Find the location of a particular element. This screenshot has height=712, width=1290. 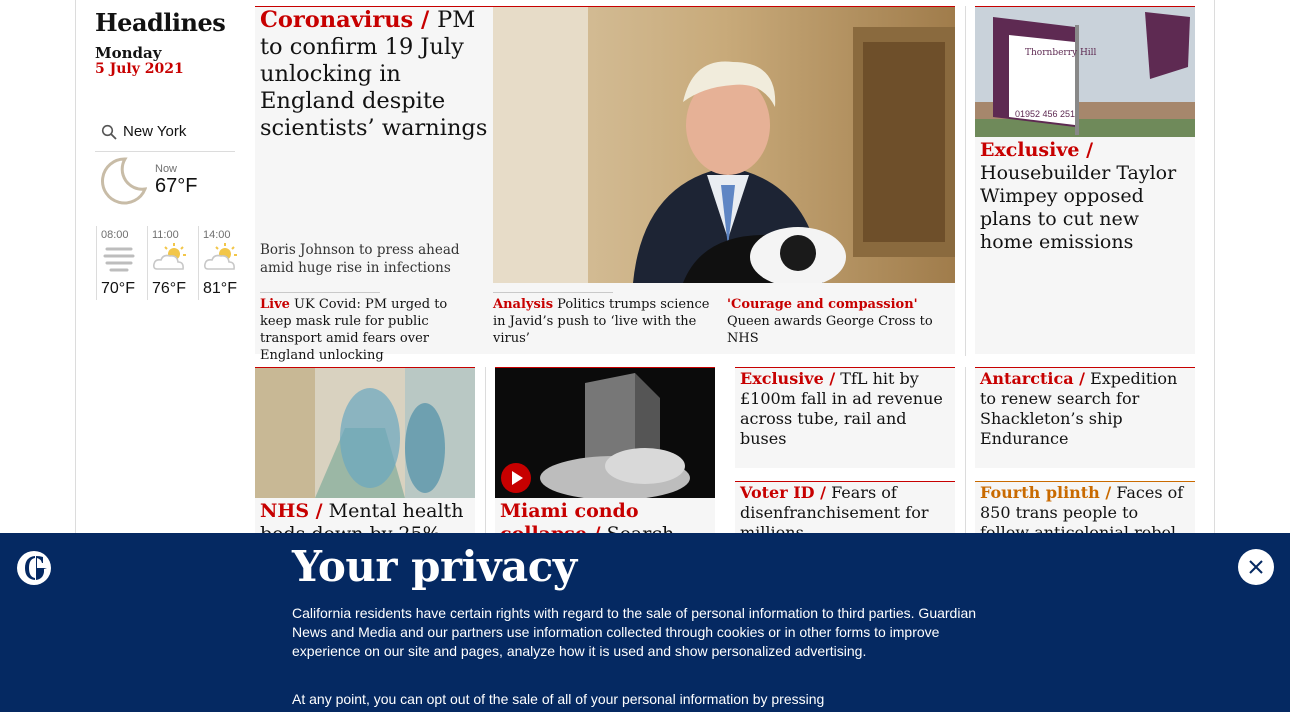

sublink-kicker: Analysis is located at coordinates (523, 304).